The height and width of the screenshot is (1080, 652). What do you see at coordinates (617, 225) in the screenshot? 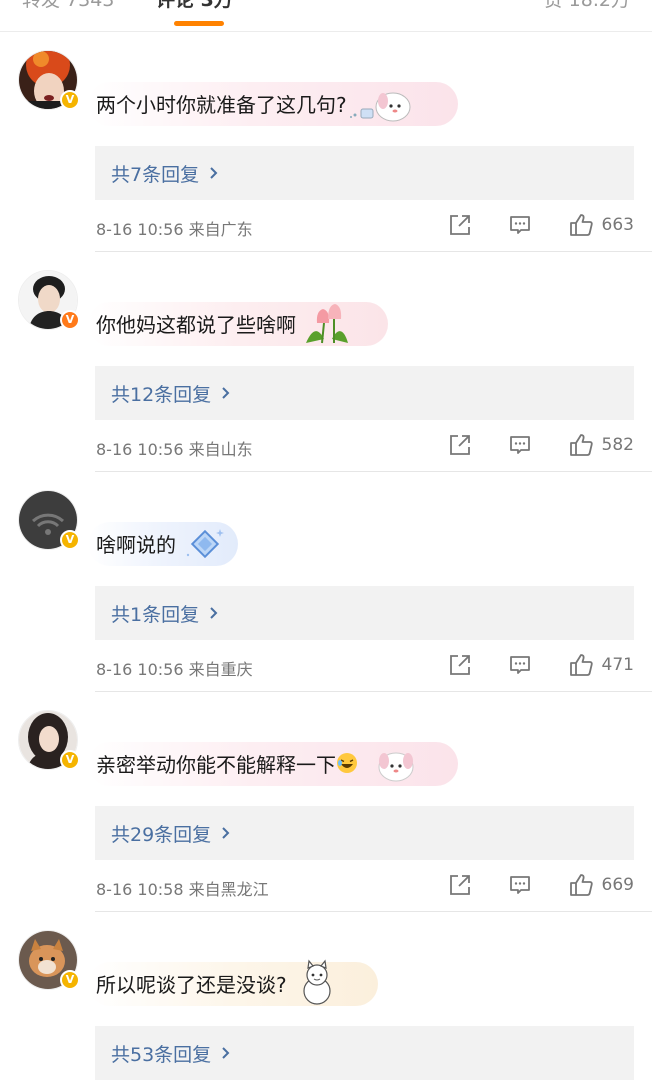
I see `like-count: 663` at bounding box center [617, 225].